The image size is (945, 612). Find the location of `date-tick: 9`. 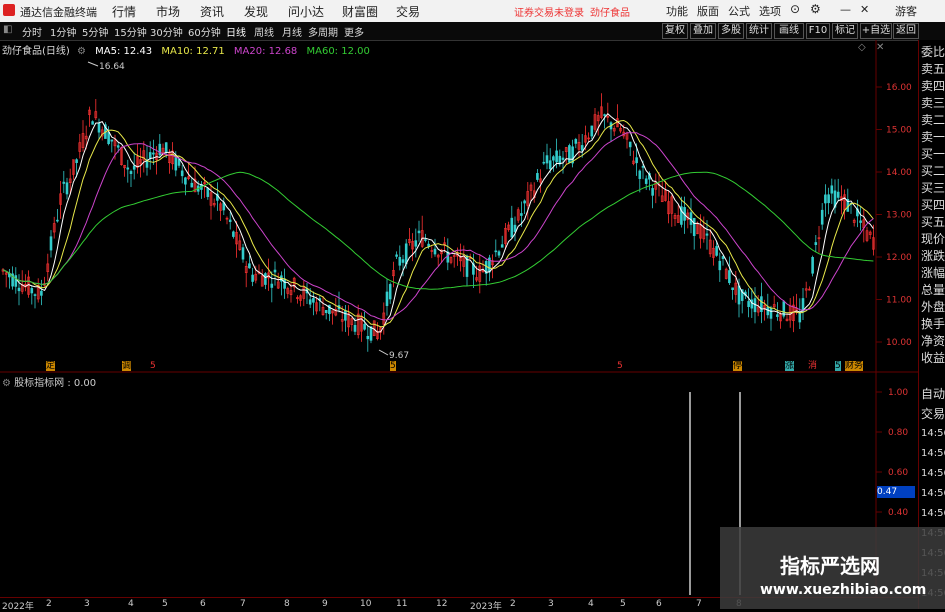

date-tick: 9 is located at coordinates (325, 604).